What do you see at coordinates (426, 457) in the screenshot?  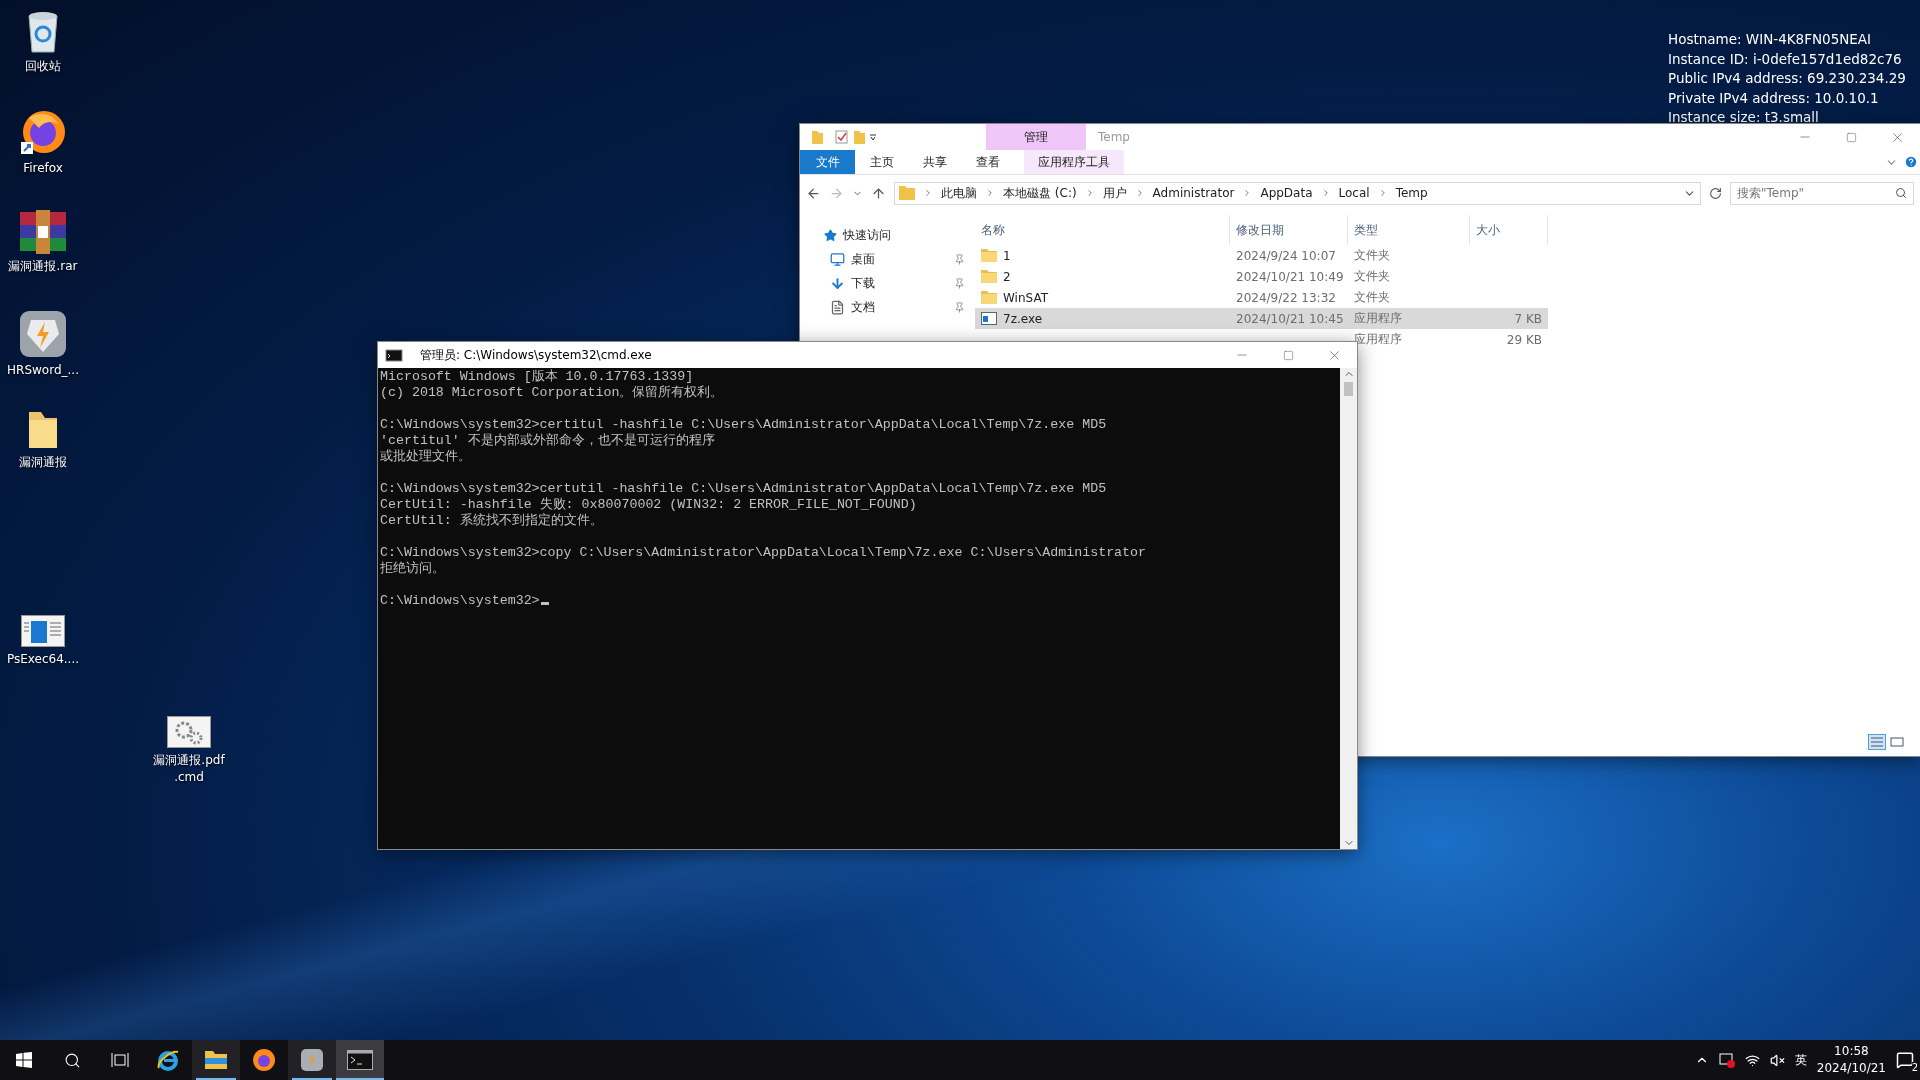 I see `console-line: 或批处理文件。` at bounding box center [426, 457].